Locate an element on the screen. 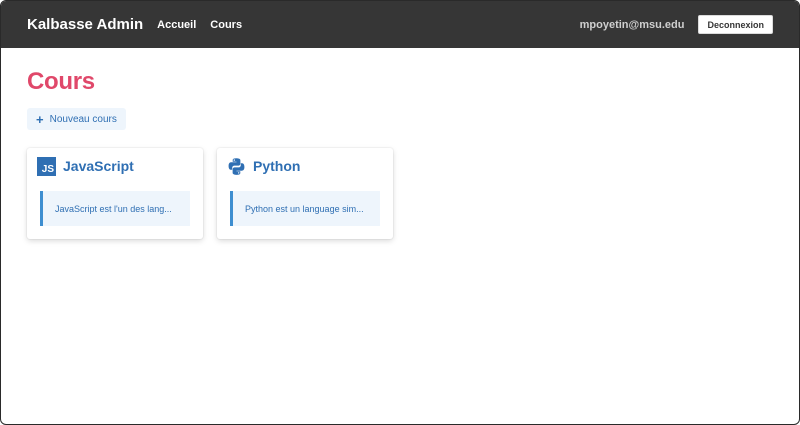 Image resolution: width=800 pixels, height=425 pixels. nav-link-cours: Cours is located at coordinates (226, 25).